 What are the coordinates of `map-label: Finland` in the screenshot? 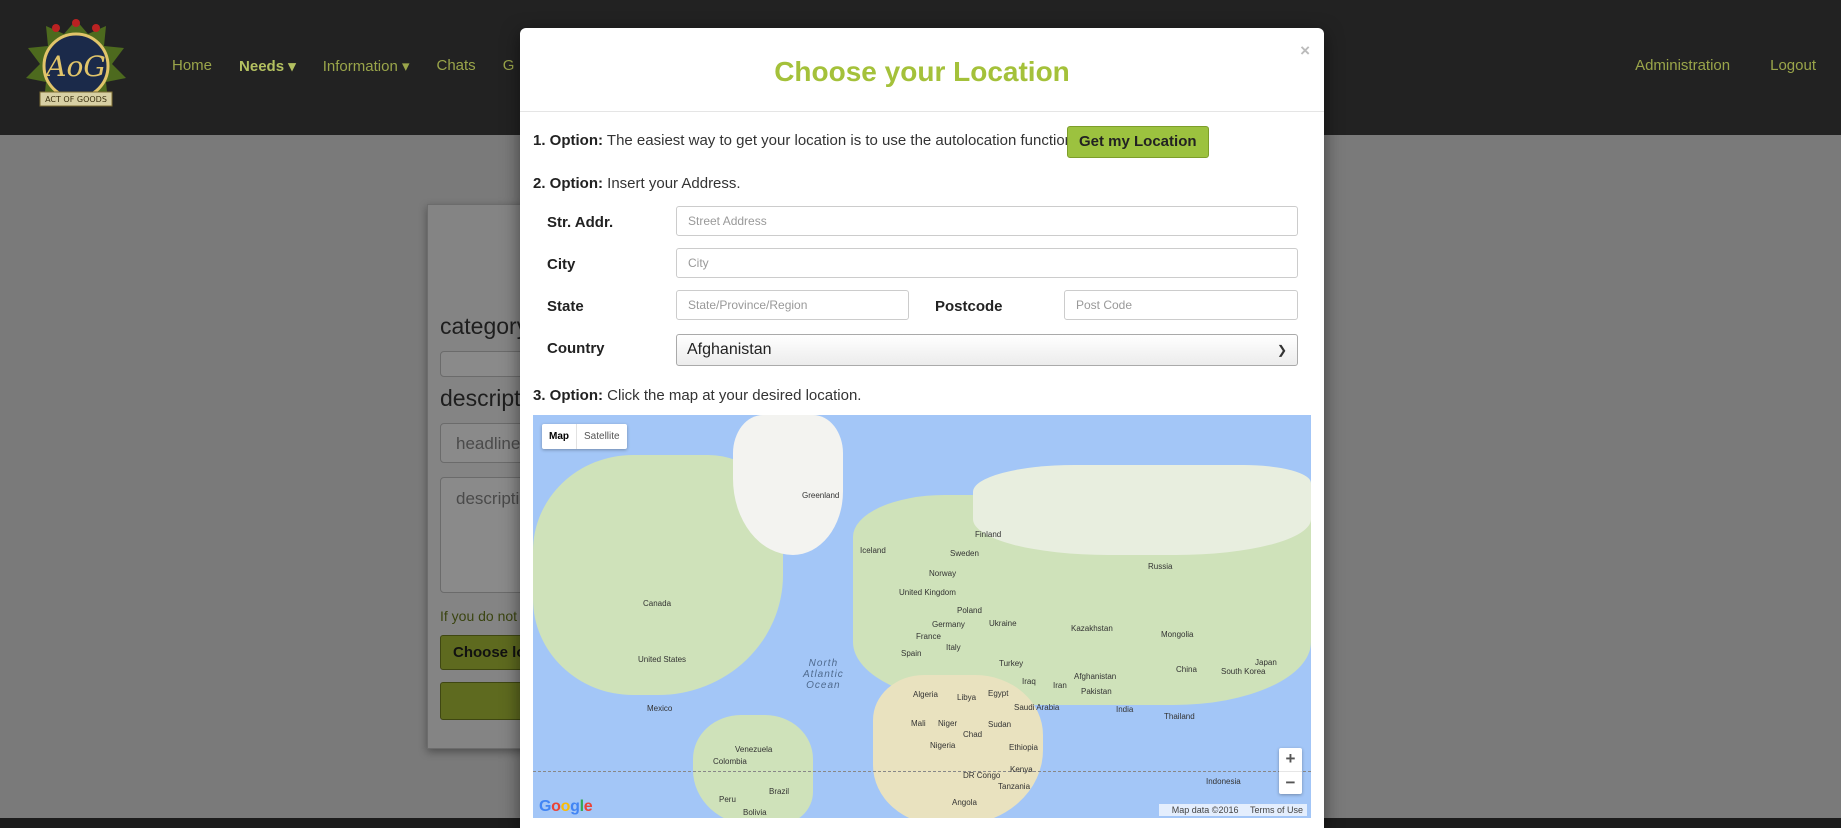 It's located at (988, 534).